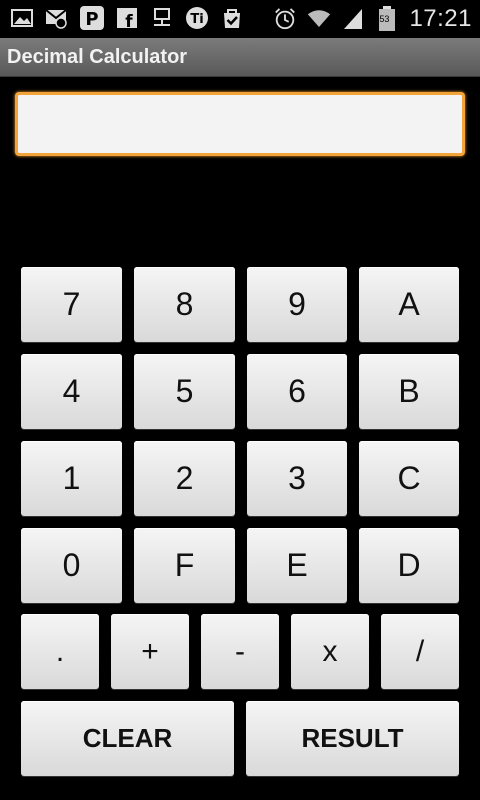 The image size is (480, 800). Describe the element at coordinates (184, 478) in the screenshot. I see `key-2: 2` at that location.